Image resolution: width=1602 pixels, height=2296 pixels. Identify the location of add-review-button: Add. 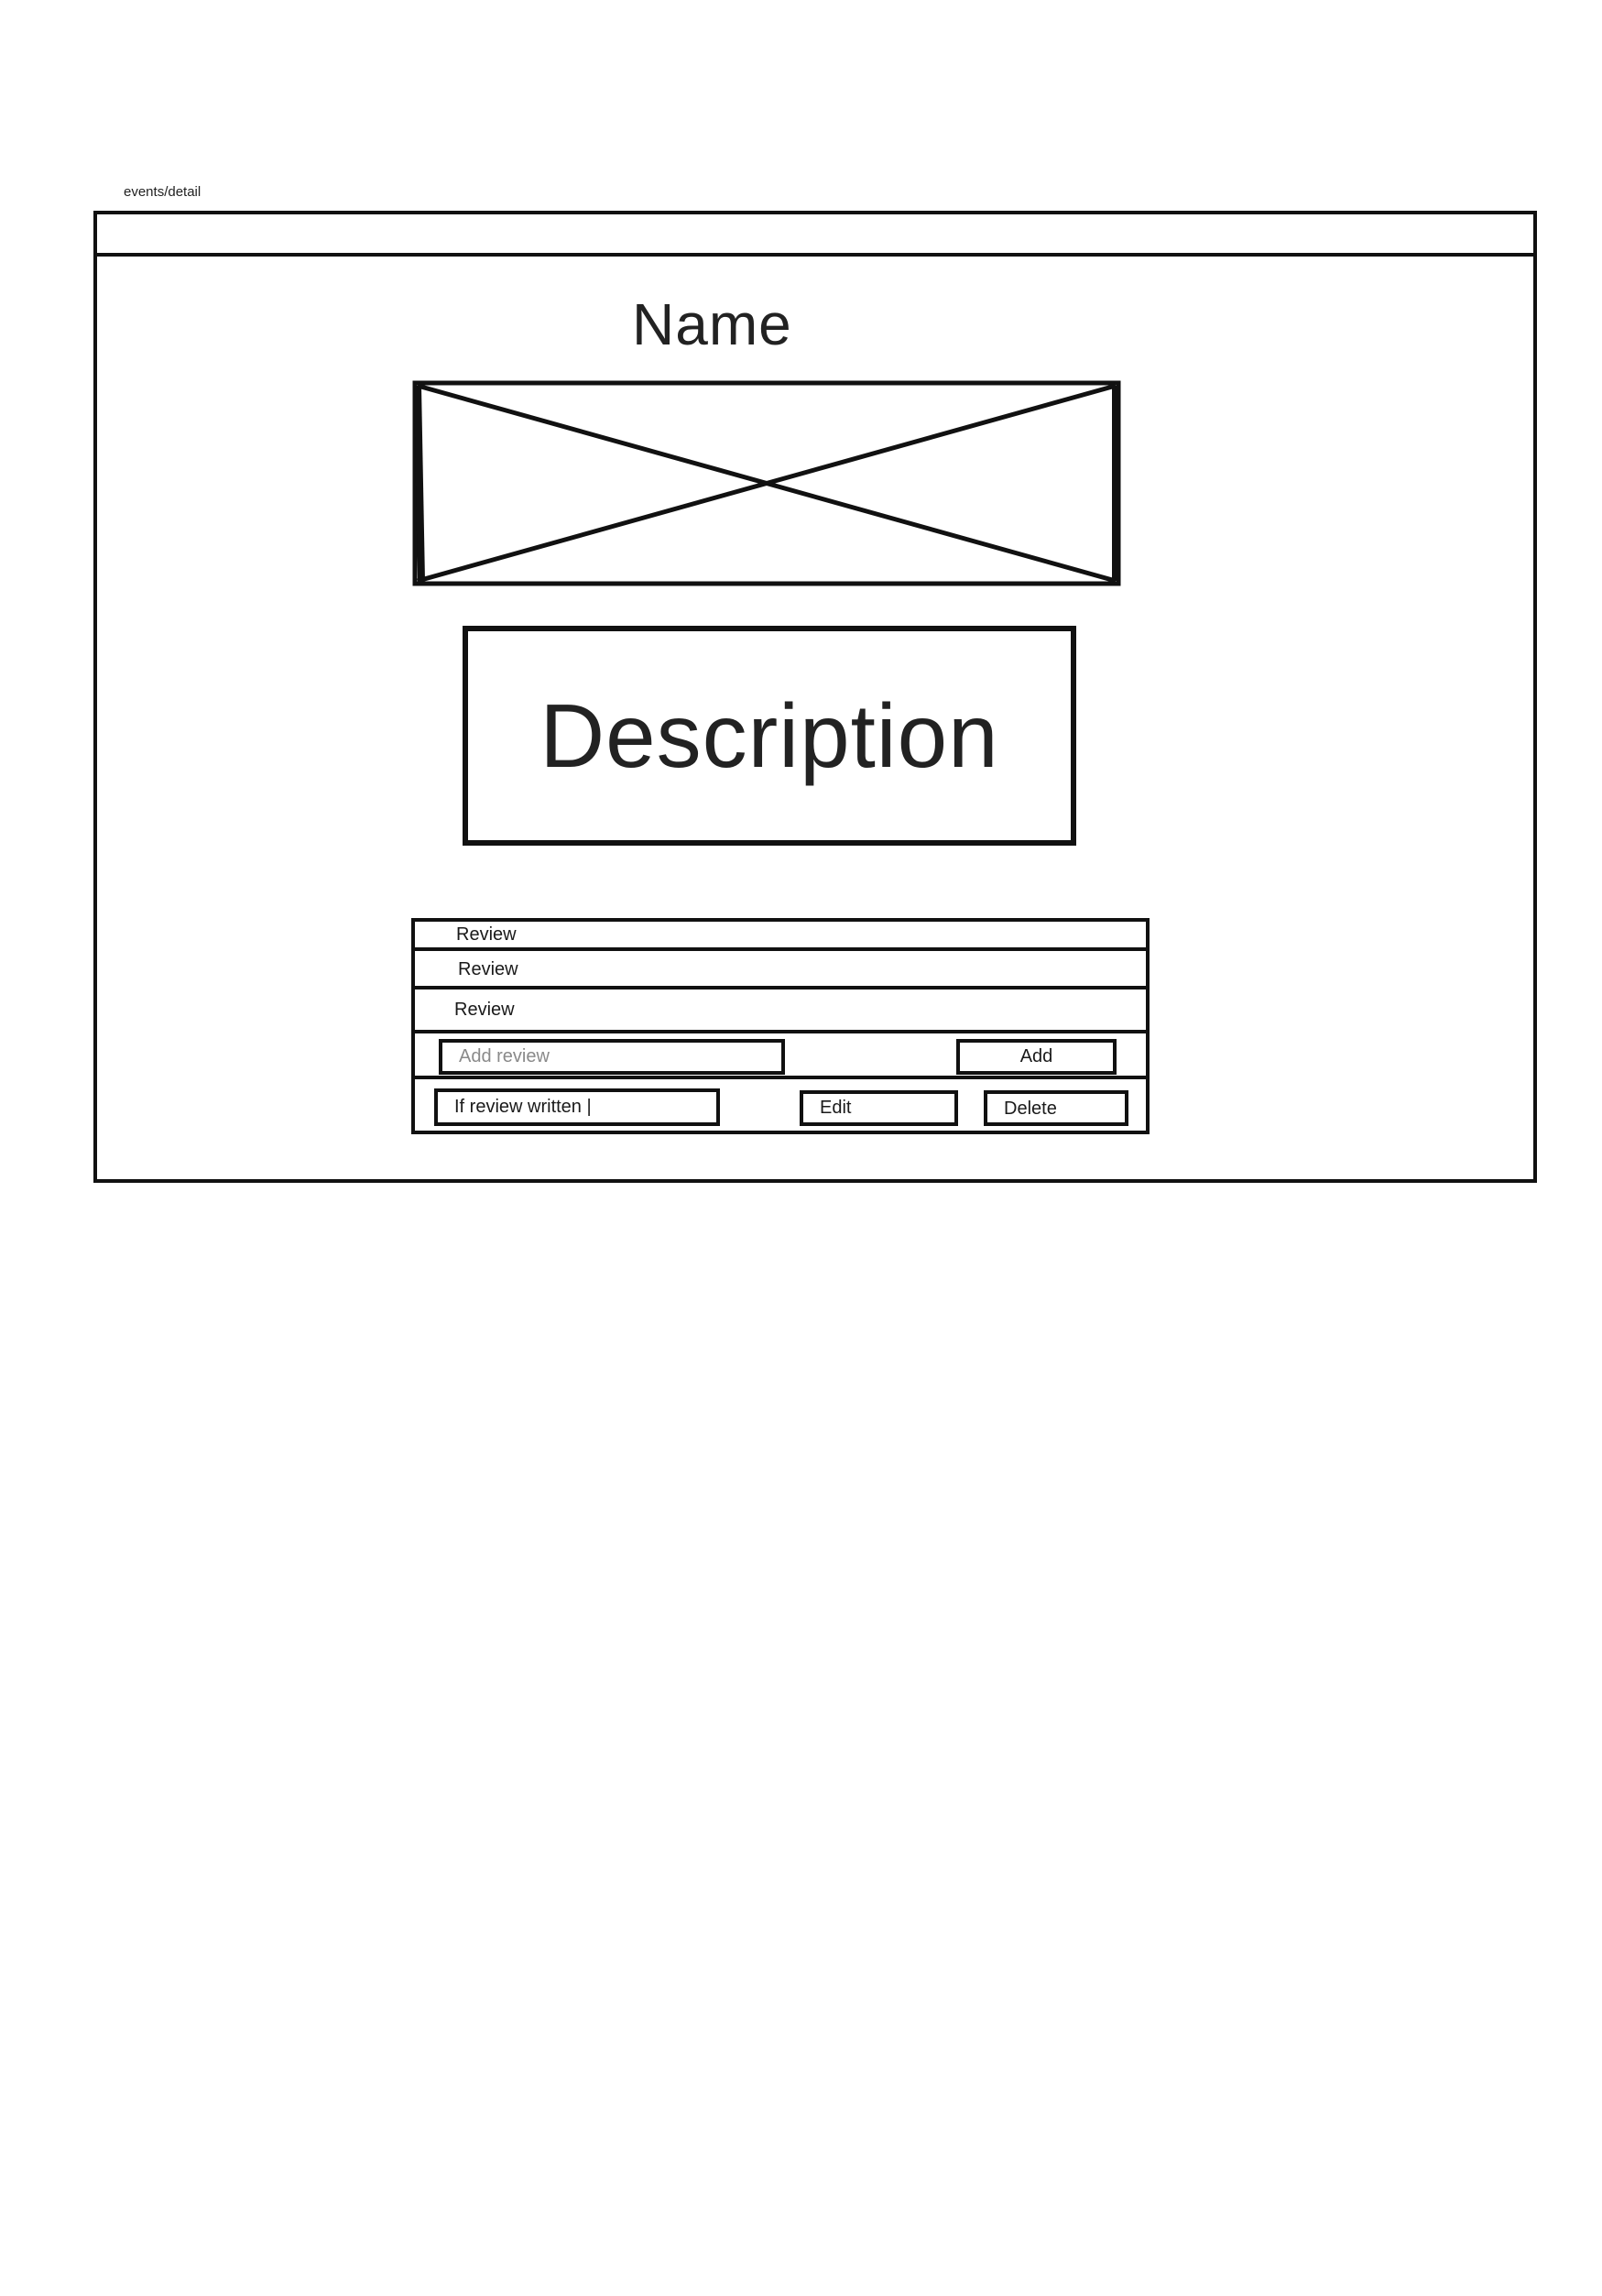
(1036, 1057).